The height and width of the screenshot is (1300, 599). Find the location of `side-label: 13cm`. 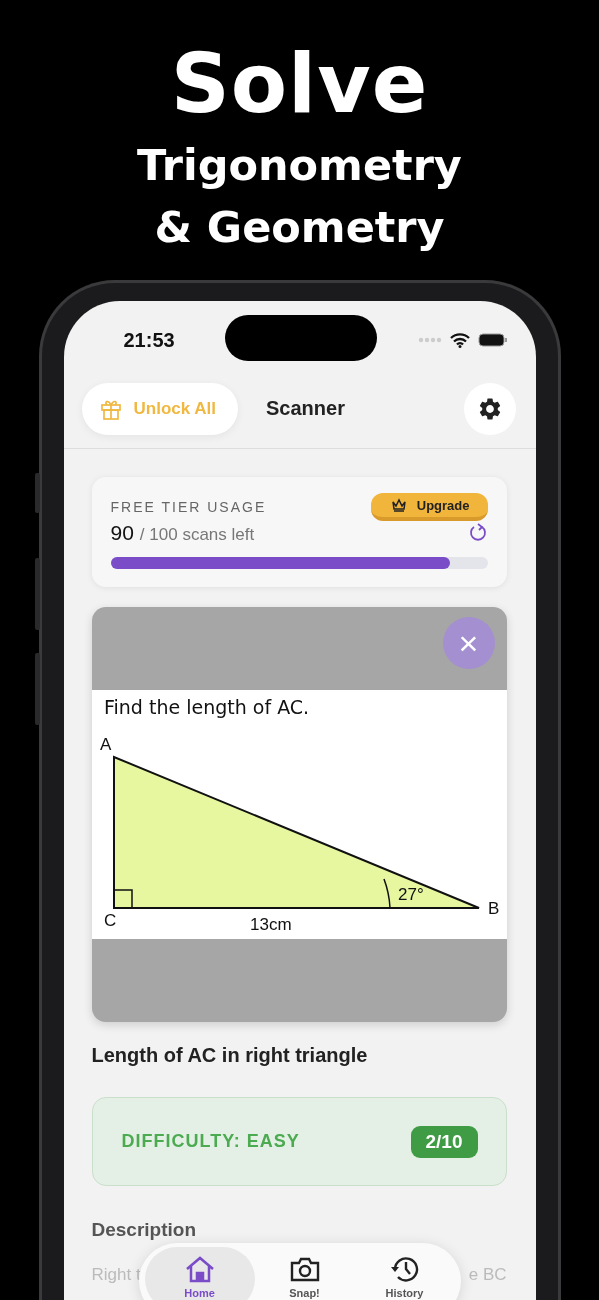

side-label: 13cm is located at coordinates (270, 924).